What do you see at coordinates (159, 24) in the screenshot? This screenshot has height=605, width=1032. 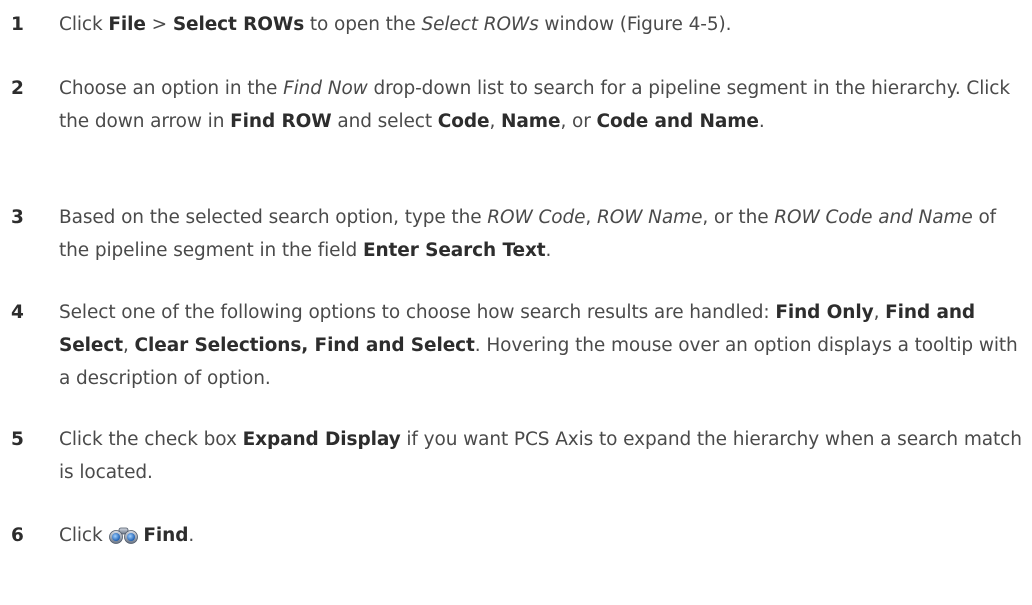 I see `text-run: >` at bounding box center [159, 24].